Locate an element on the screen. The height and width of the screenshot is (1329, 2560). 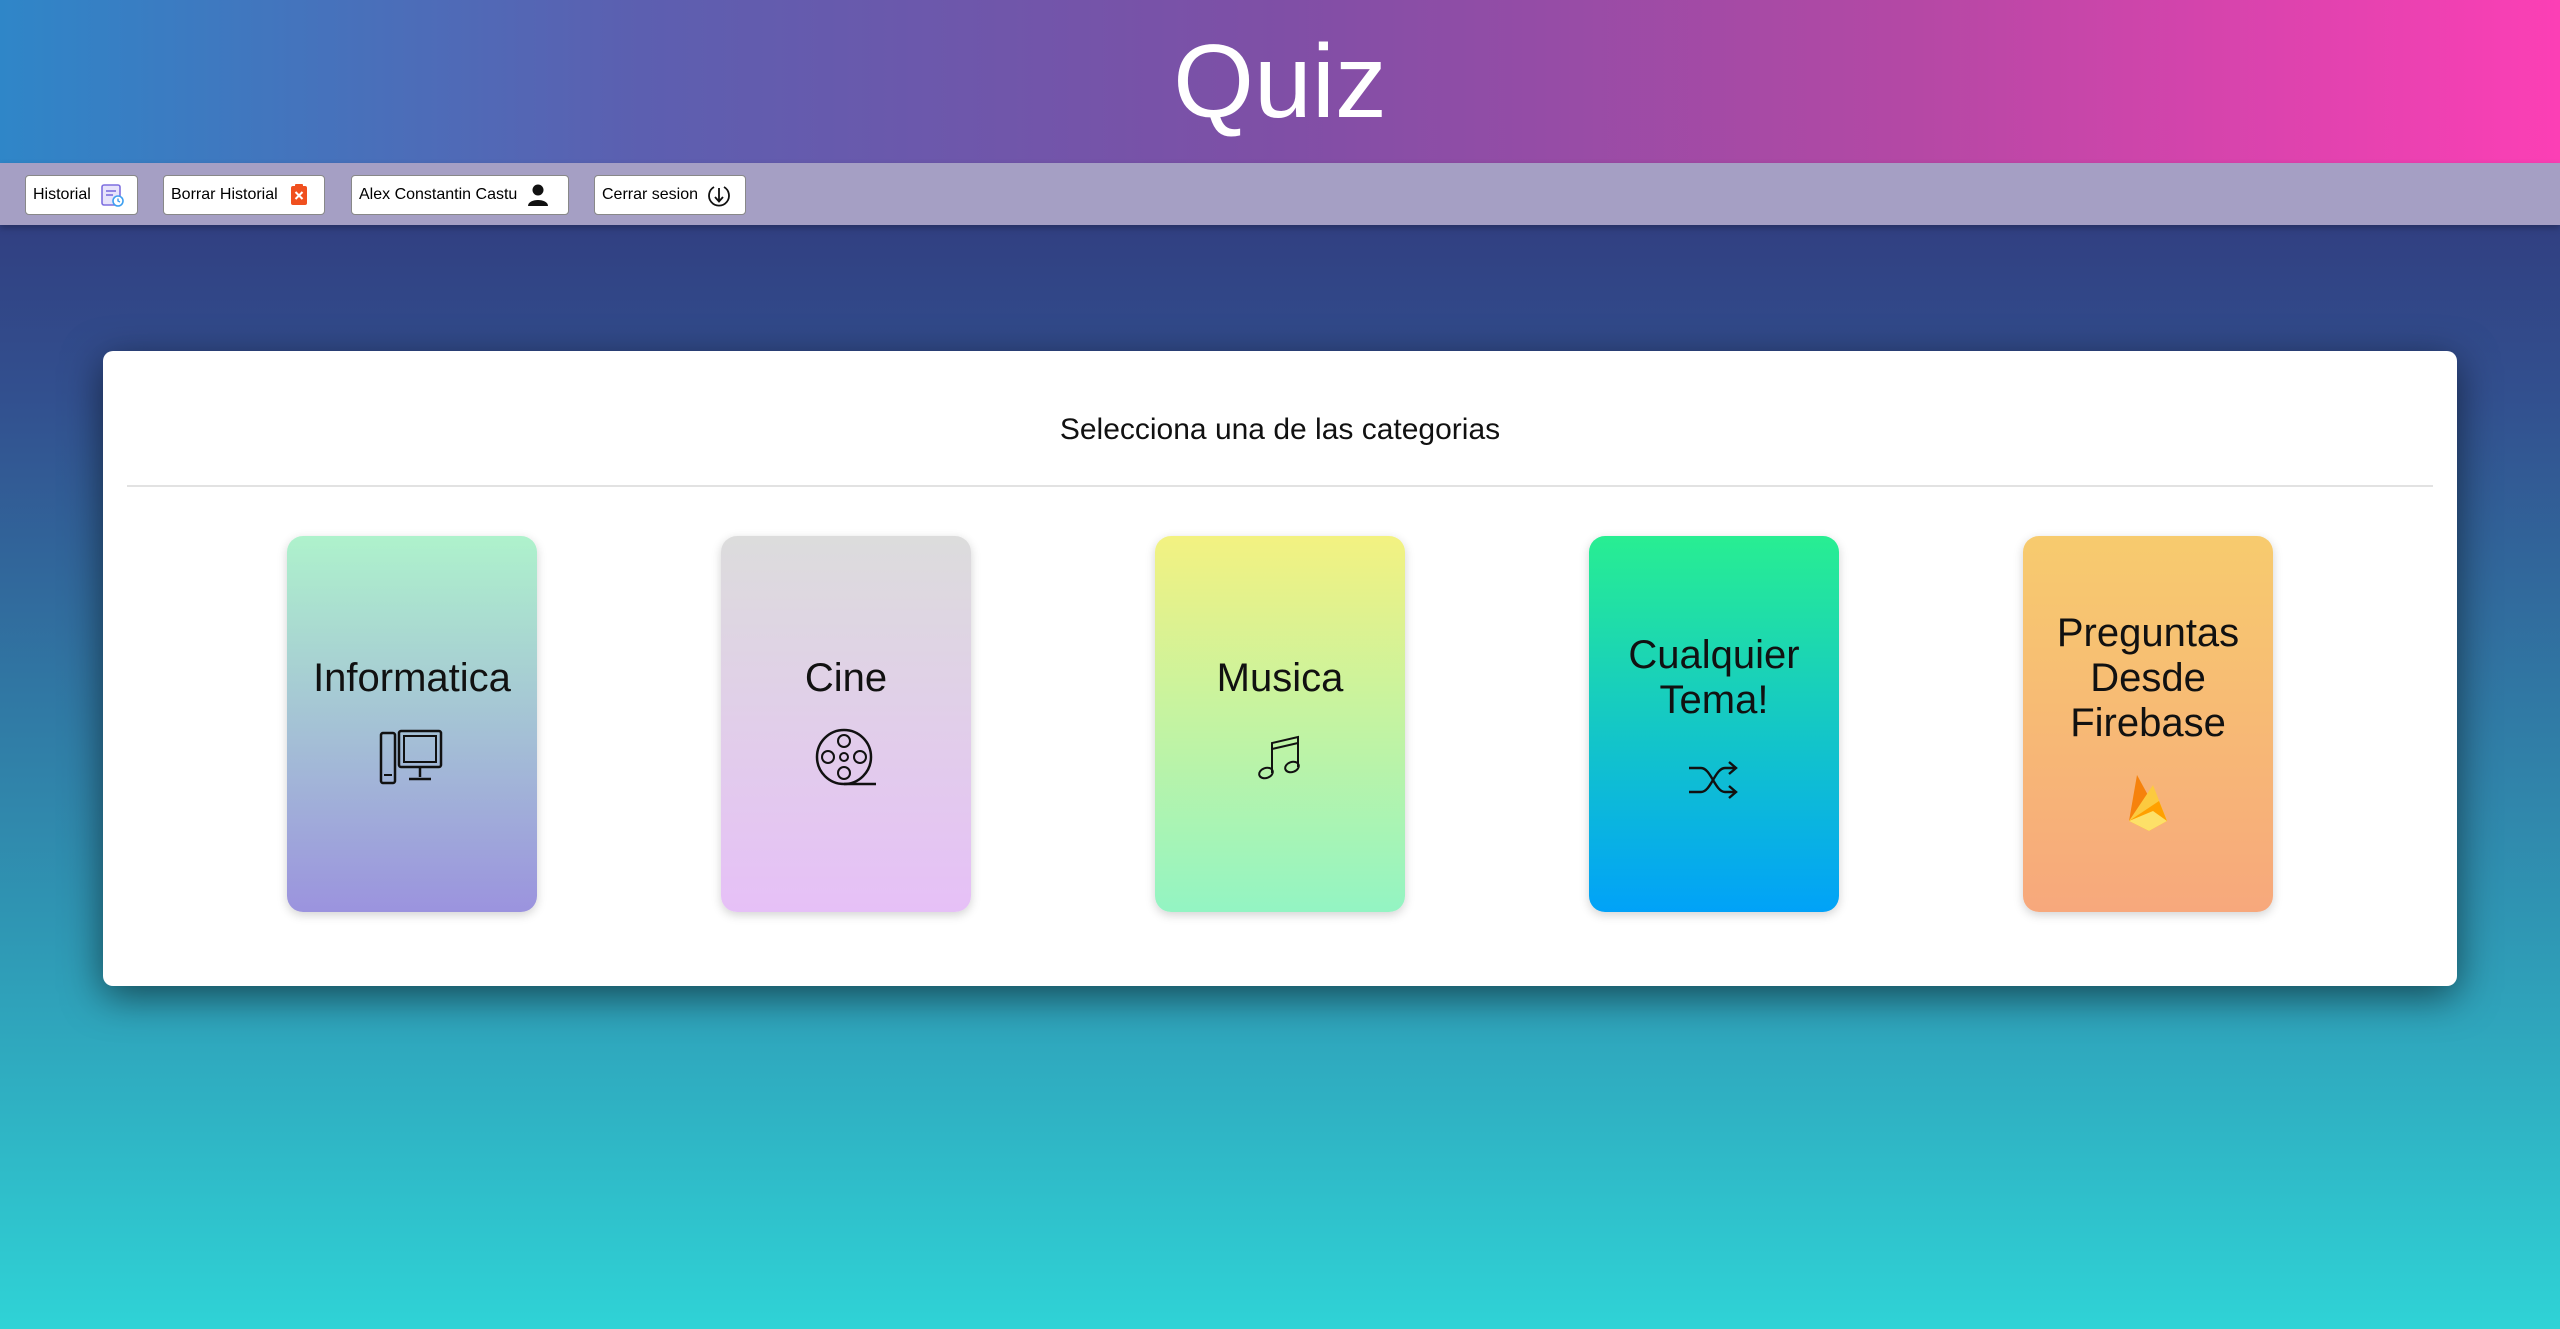
user-icon is located at coordinates (538, 195).